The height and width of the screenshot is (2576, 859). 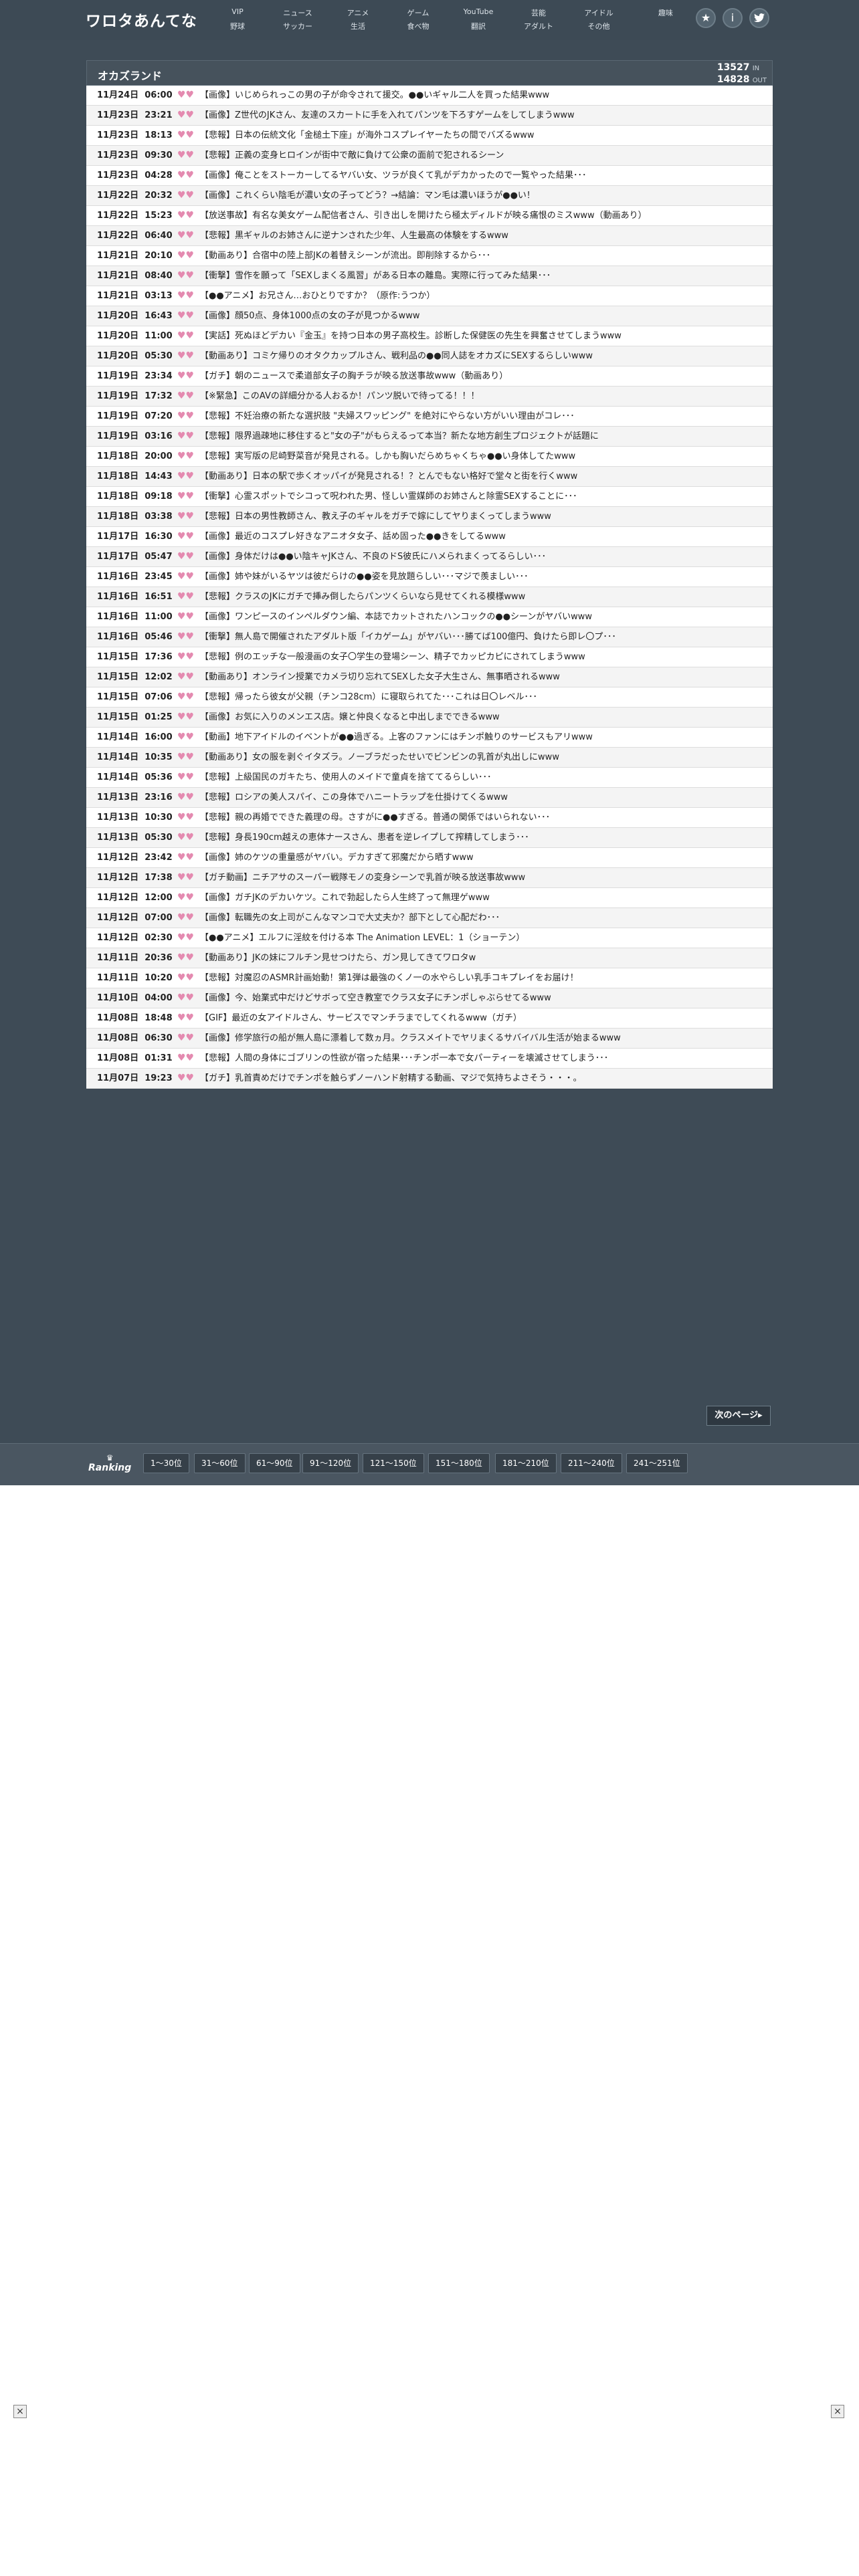 I want to click on article-title-link: 【画像】顔50点、身体1000点の女の子が見つかるwww, so click(x=483, y=316).